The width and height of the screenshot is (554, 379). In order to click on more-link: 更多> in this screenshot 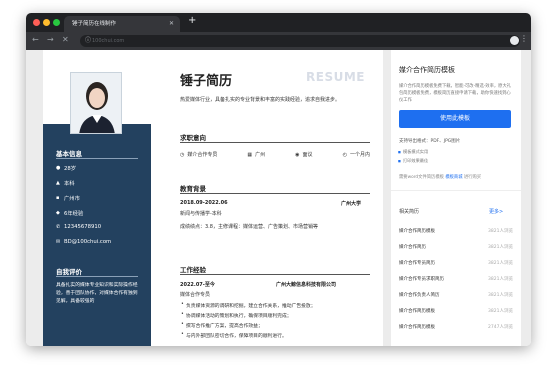, I will do `click(496, 211)`.